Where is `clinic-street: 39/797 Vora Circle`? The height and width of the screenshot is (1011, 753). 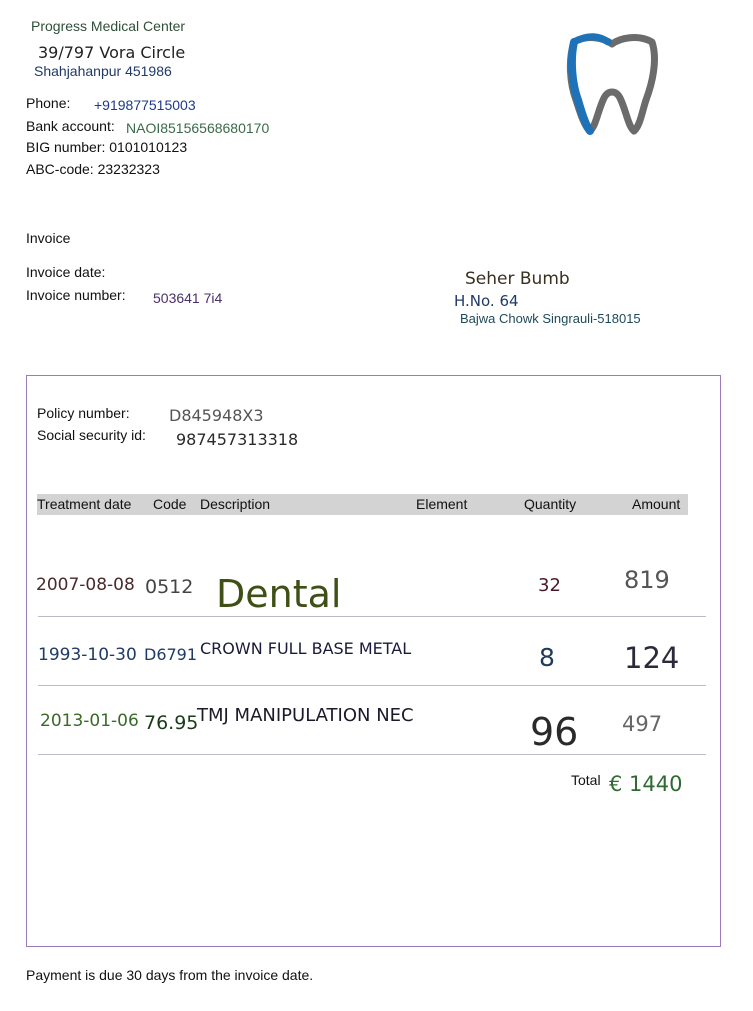
clinic-street: 39/797 Vora Circle is located at coordinates (112, 52).